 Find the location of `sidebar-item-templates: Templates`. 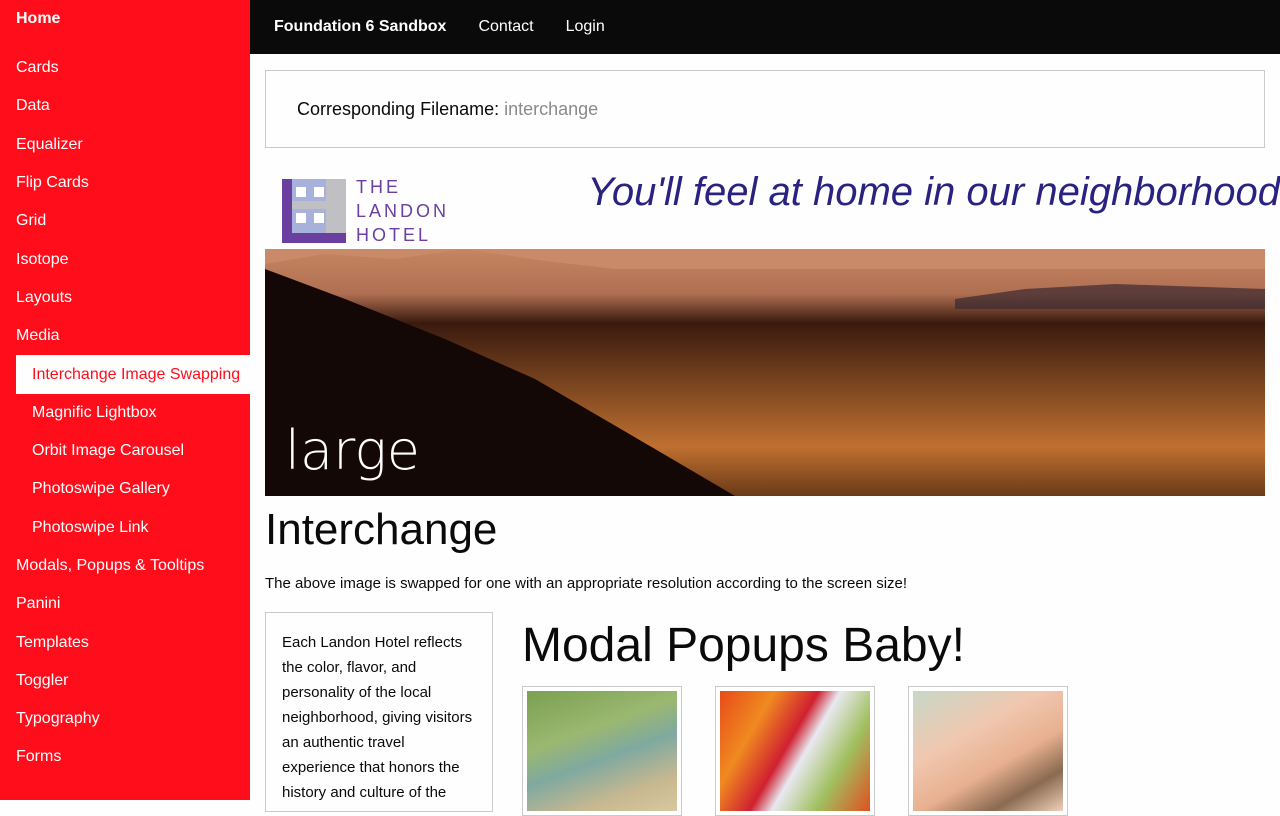

sidebar-item-templates: Templates is located at coordinates (125, 642).